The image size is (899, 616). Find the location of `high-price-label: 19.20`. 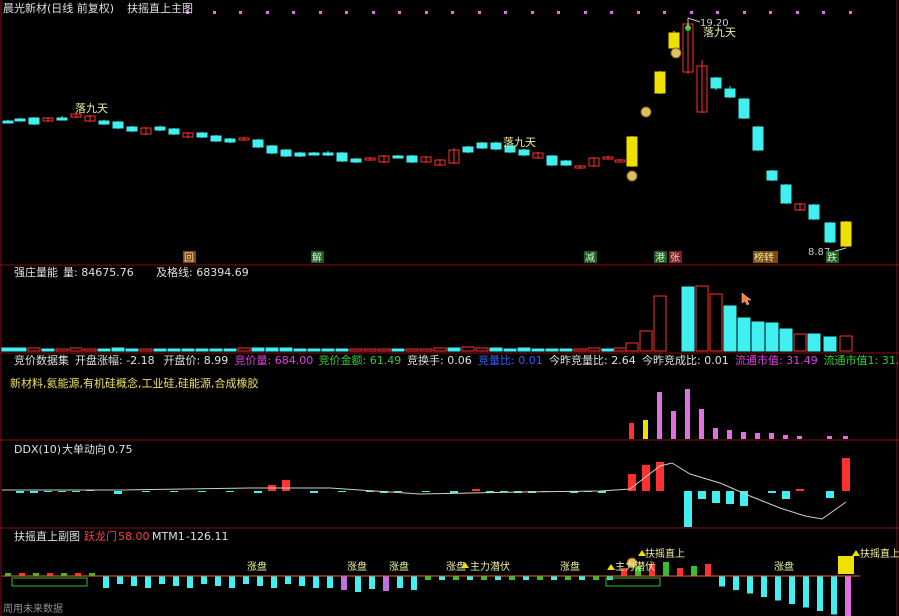

high-price-label: 19.20 is located at coordinates (714, 23).